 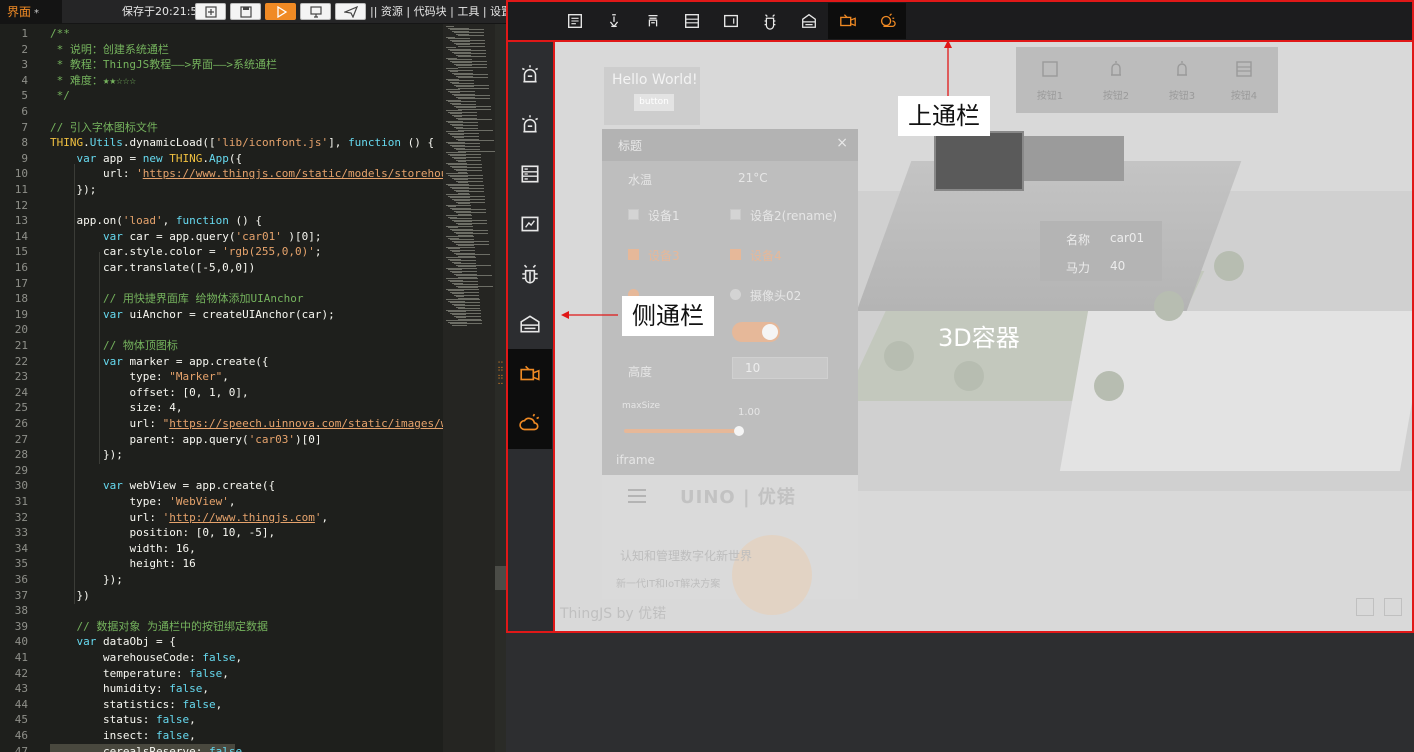 I want to click on checkbox-device-1-label: 设备1, so click(x=664, y=216).